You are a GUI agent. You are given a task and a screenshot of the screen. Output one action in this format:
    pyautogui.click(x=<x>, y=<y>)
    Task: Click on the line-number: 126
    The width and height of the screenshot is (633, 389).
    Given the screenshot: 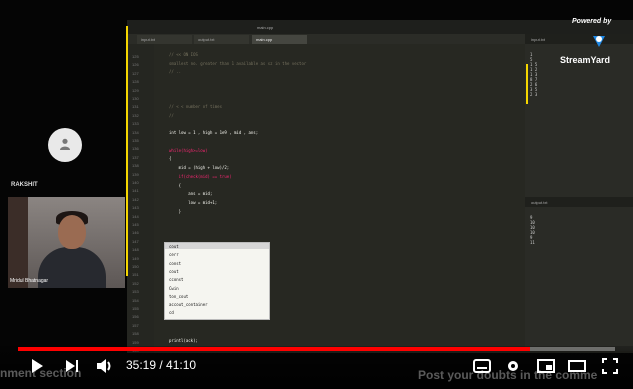 What is the action you would take?
    pyautogui.click(x=135, y=65)
    